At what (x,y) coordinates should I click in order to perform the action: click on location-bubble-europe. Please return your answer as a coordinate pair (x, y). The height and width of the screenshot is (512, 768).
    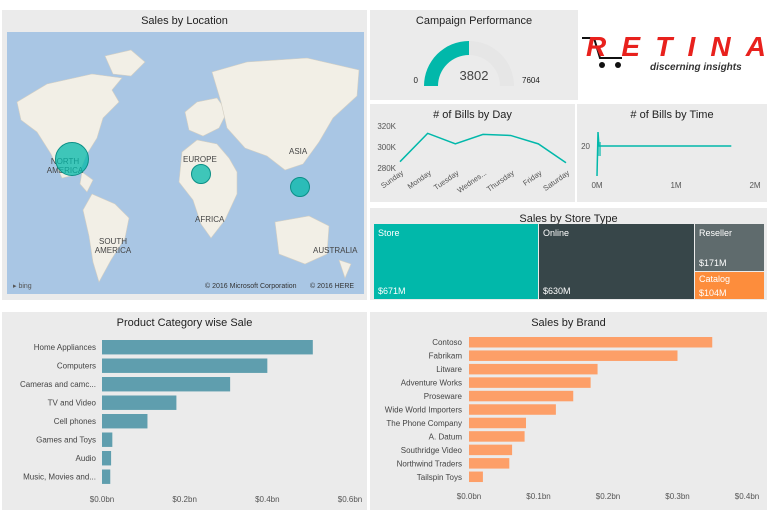
    Looking at the image, I should click on (201, 174).